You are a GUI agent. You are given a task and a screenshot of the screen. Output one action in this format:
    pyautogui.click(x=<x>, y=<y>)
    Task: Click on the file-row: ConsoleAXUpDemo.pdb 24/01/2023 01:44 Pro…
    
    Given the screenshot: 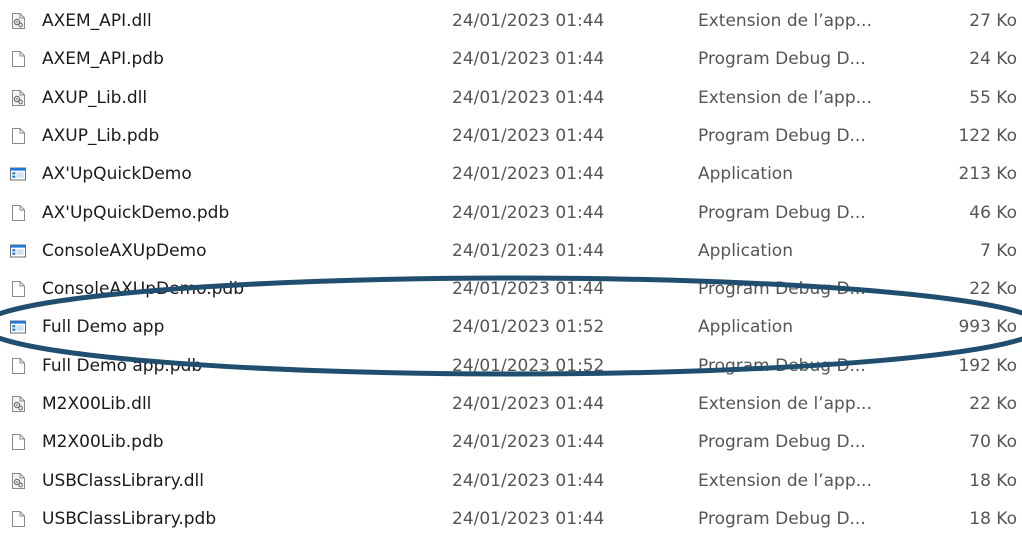 What is the action you would take?
    pyautogui.click(x=511, y=289)
    